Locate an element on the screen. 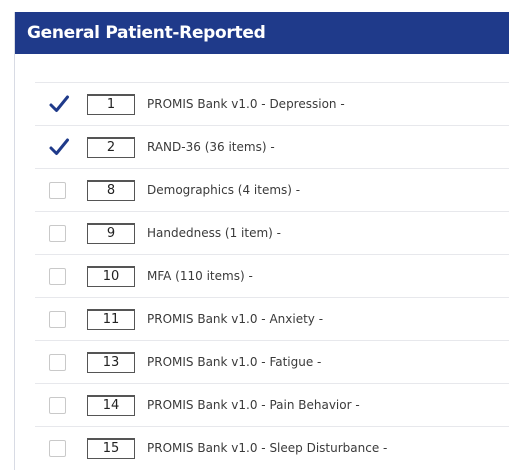 The image size is (509, 470). order-input: 8 is located at coordinates (111, 190).